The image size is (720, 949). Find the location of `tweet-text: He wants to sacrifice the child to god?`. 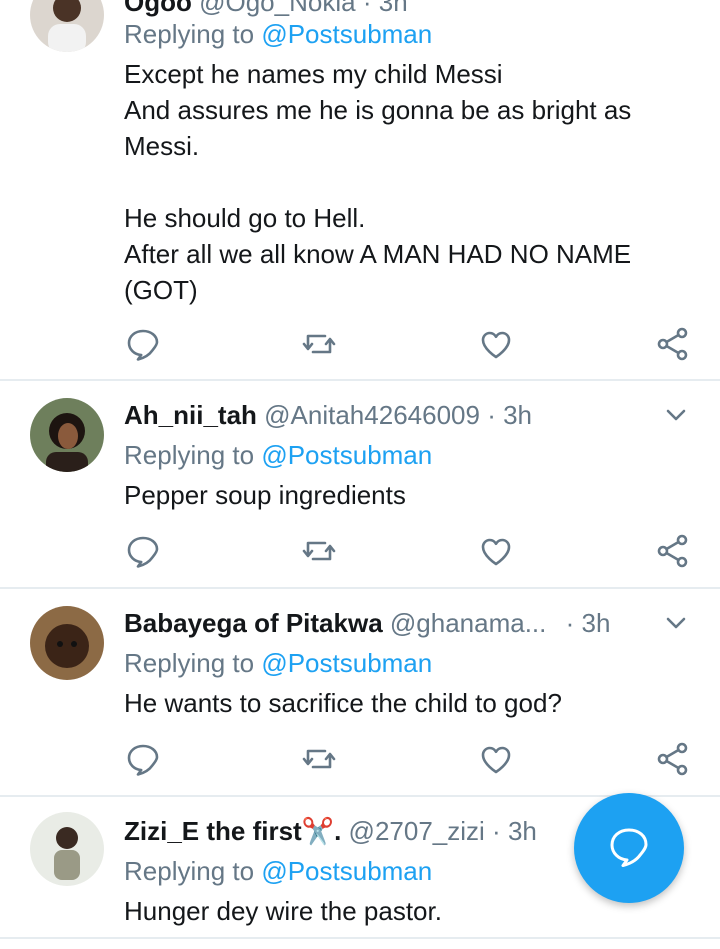

tweet-text: He wants to sacrifice the child to god? is located at coordinates (343, 703).